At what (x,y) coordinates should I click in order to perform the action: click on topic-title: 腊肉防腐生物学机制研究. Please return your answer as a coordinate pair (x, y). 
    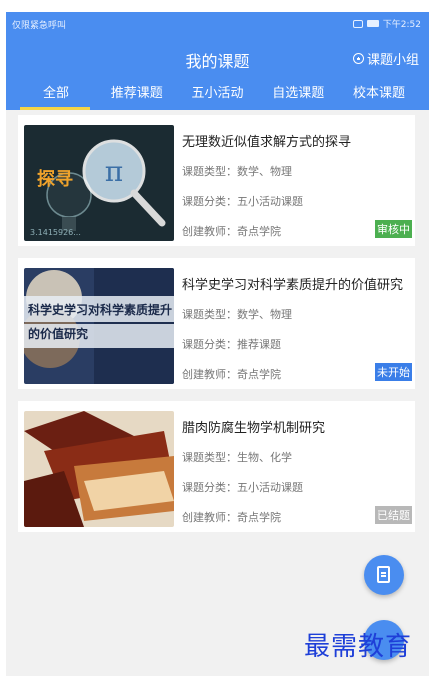
    Looking at the image, I should click on (254, 428).